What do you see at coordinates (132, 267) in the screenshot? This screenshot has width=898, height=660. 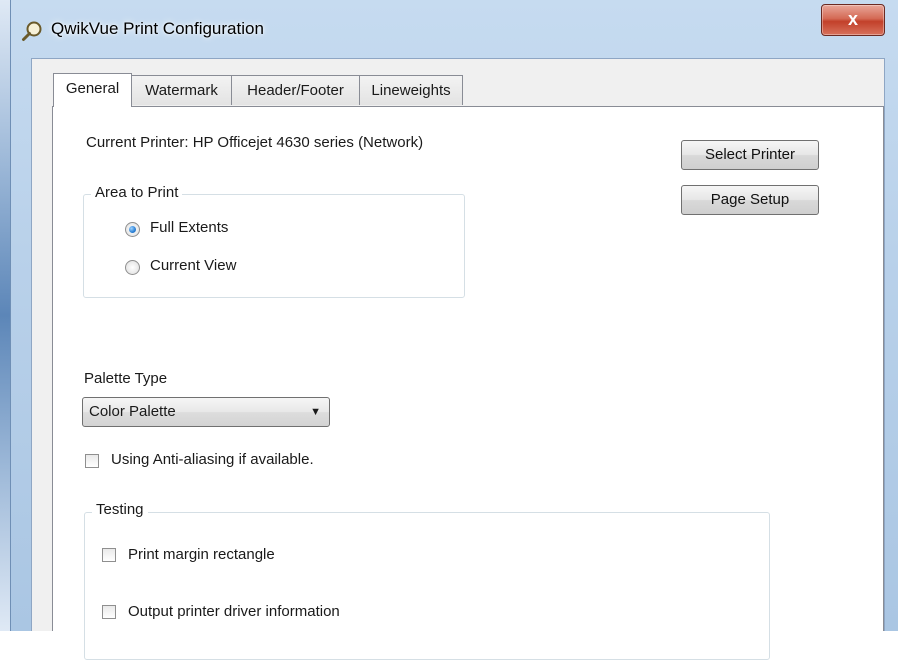 I see `current-view-radio` at bounding box center [132, 267].